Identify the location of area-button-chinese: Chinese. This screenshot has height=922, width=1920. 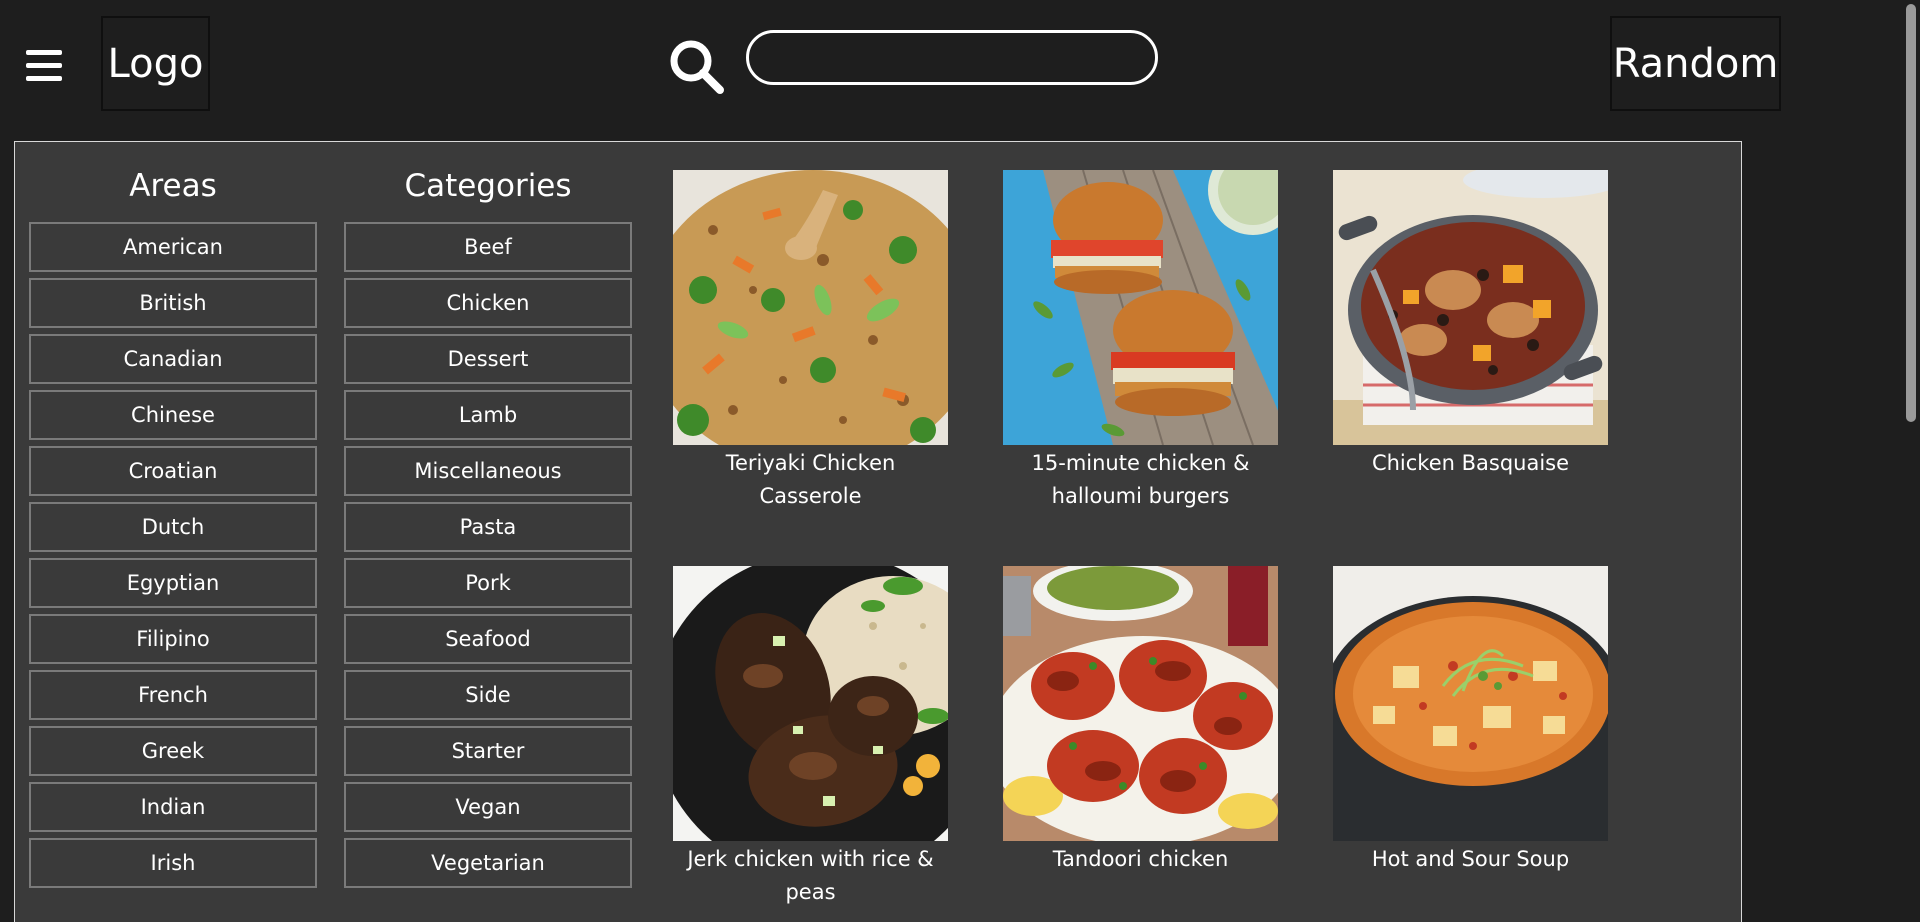
(173, 415).